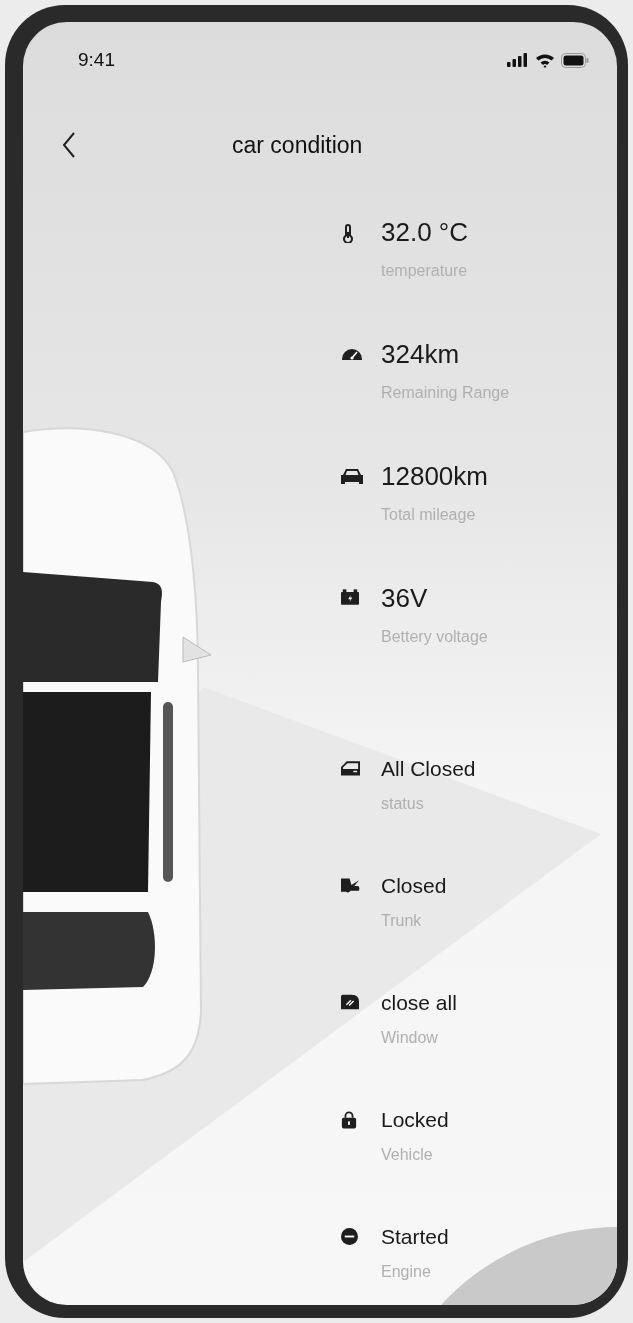  I want to click on engine-start-icon, so click(349, 1236).